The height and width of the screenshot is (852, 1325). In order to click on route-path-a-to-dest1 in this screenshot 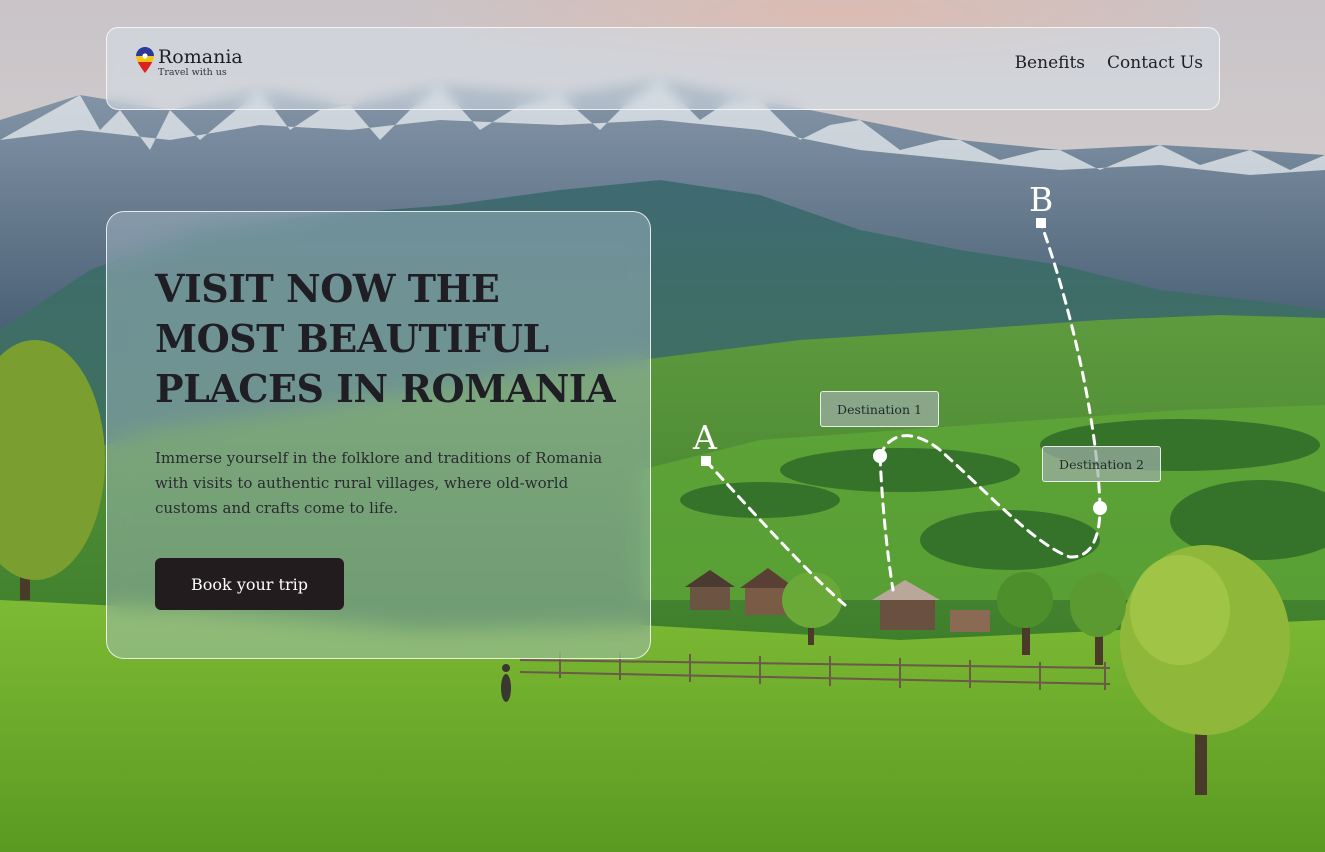, I will do `click(775, 533)`.